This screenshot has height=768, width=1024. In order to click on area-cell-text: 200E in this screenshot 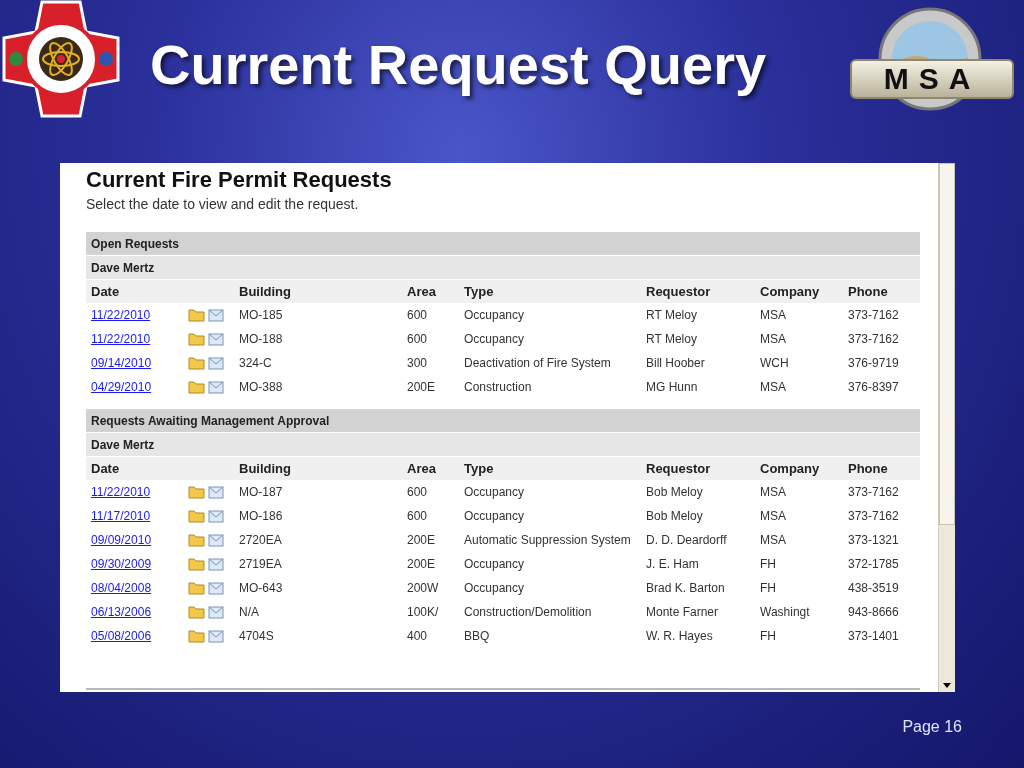, I will do `click(421, 387)`.